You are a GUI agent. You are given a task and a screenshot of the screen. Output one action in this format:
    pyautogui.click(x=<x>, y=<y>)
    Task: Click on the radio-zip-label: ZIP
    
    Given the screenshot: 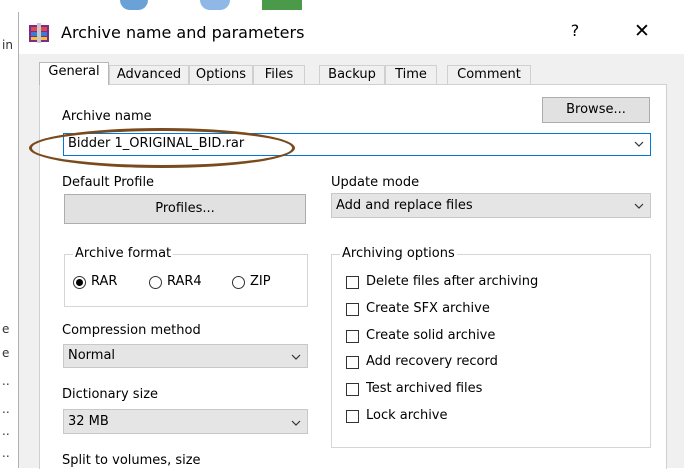 What is the action you would take?
    pyautogui.click(x=260, y=281)
    